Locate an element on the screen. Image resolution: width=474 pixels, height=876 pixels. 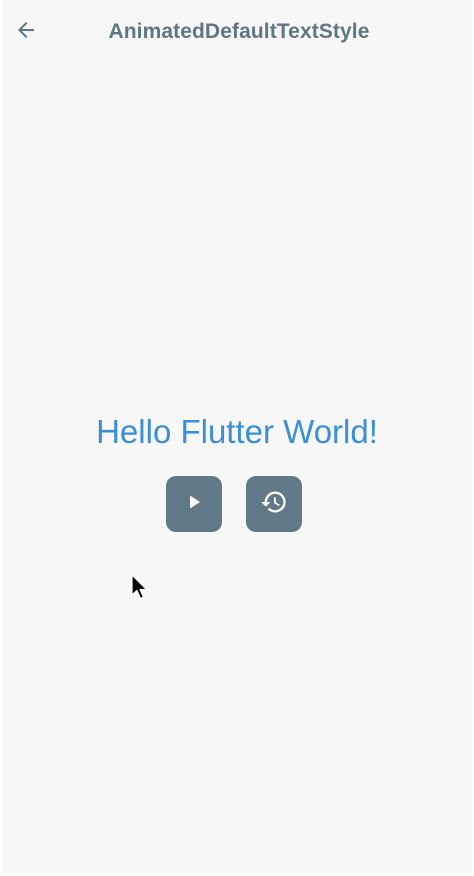
animated-text: Hello Flutter World! is located at coordinates (237, 431).